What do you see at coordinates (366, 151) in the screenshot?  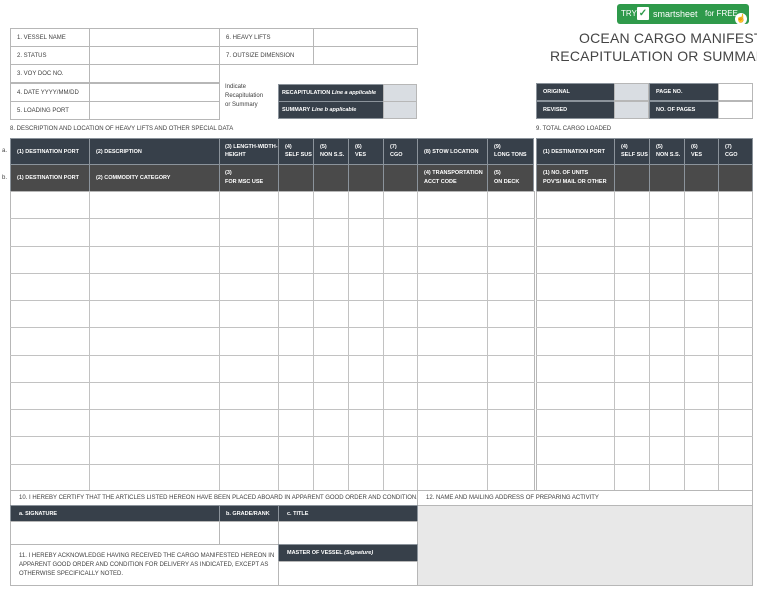 I see `a-ves-header: (6) VES` at bounding box center [366, 151].